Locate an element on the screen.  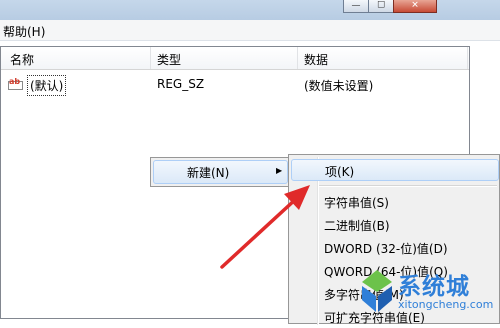
menu-bar: 帮助(H) is located at coordinates (250, 30).